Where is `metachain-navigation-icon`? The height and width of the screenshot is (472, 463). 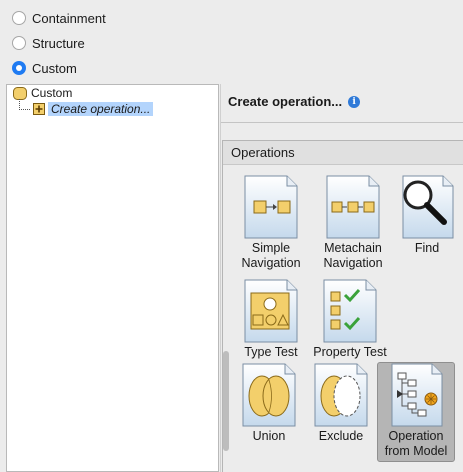
metachain-navigation-icon is located at coordinates (353, 207).